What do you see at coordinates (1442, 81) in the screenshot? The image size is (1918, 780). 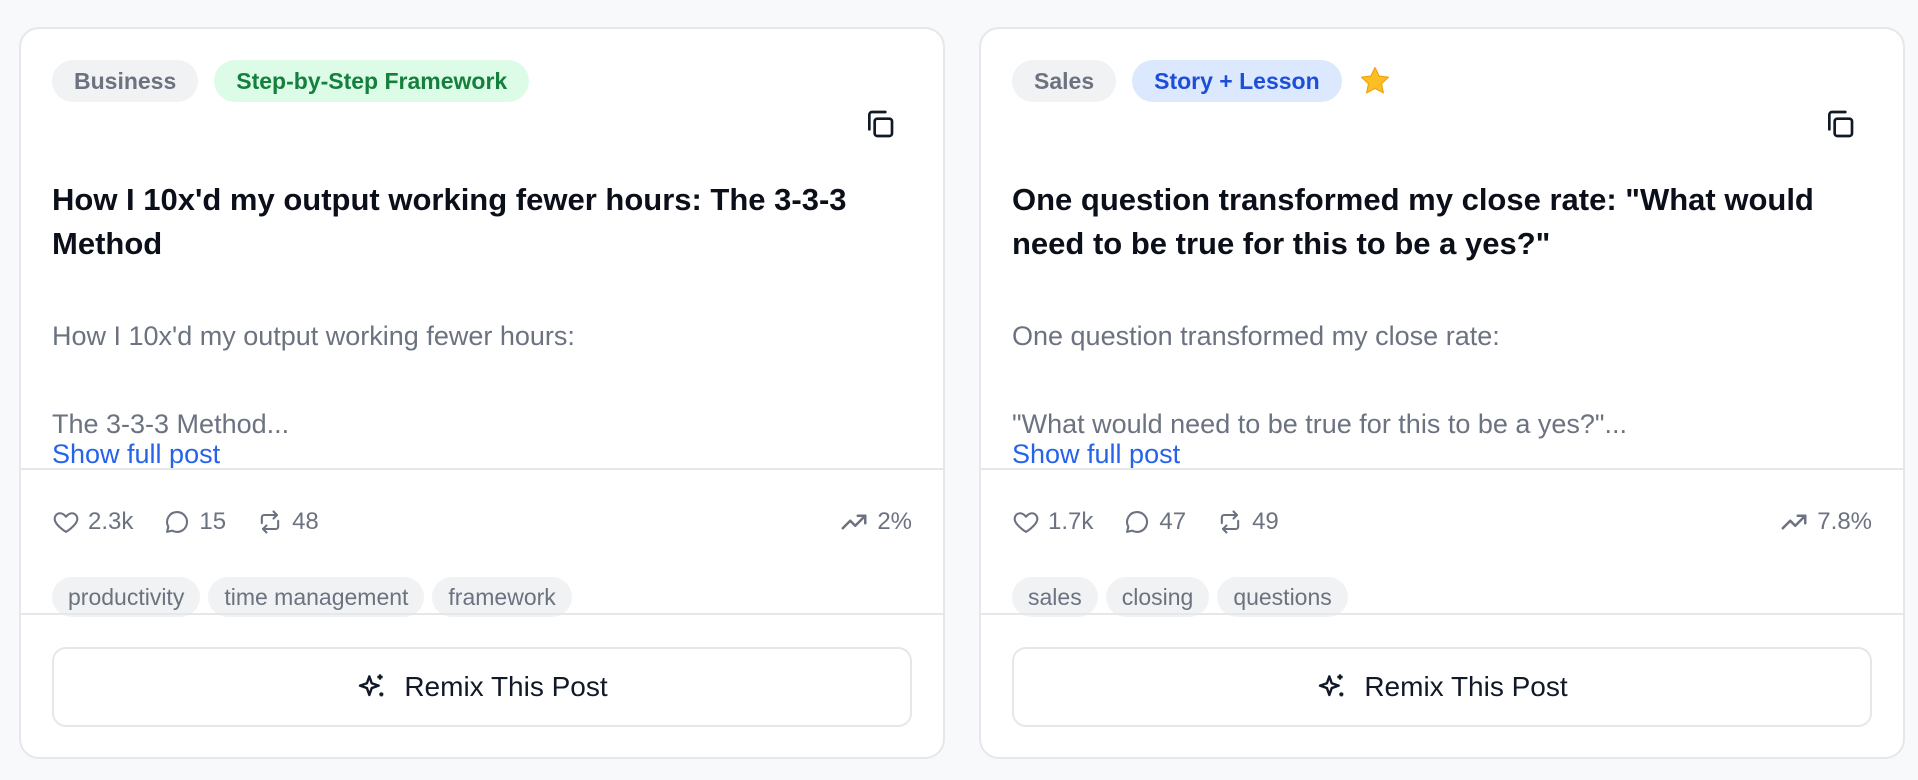 I see `badge-row: Sales Story + Lesson` at bounding box center [1442, 81].